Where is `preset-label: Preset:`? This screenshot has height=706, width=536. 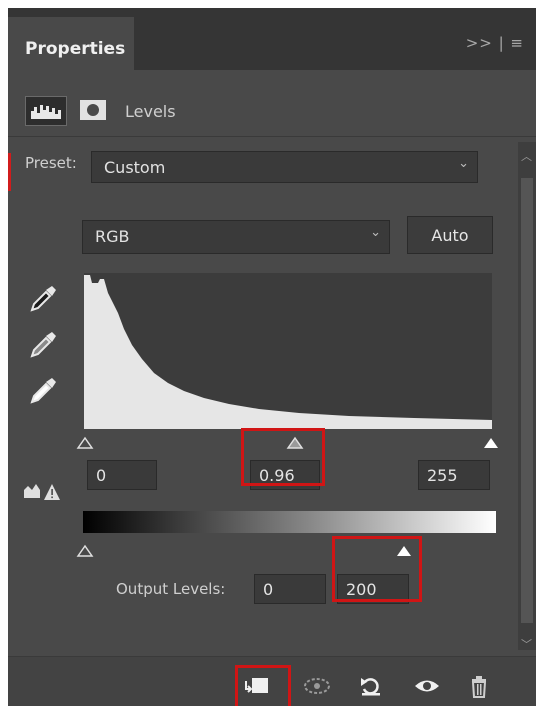
preset-label: Preset: is located at coordinates (51, 163).